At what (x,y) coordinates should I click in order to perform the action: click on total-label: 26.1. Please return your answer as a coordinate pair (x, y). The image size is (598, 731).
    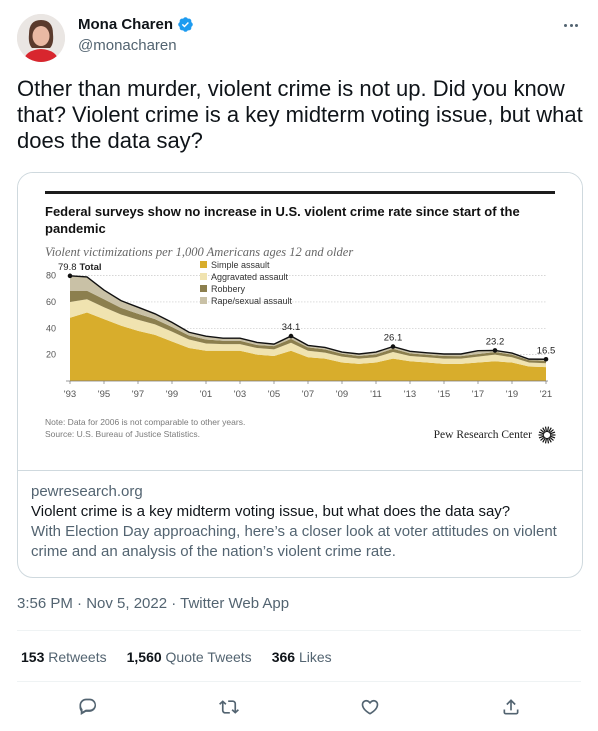
    Looking at the image, I should click on (393, 338).